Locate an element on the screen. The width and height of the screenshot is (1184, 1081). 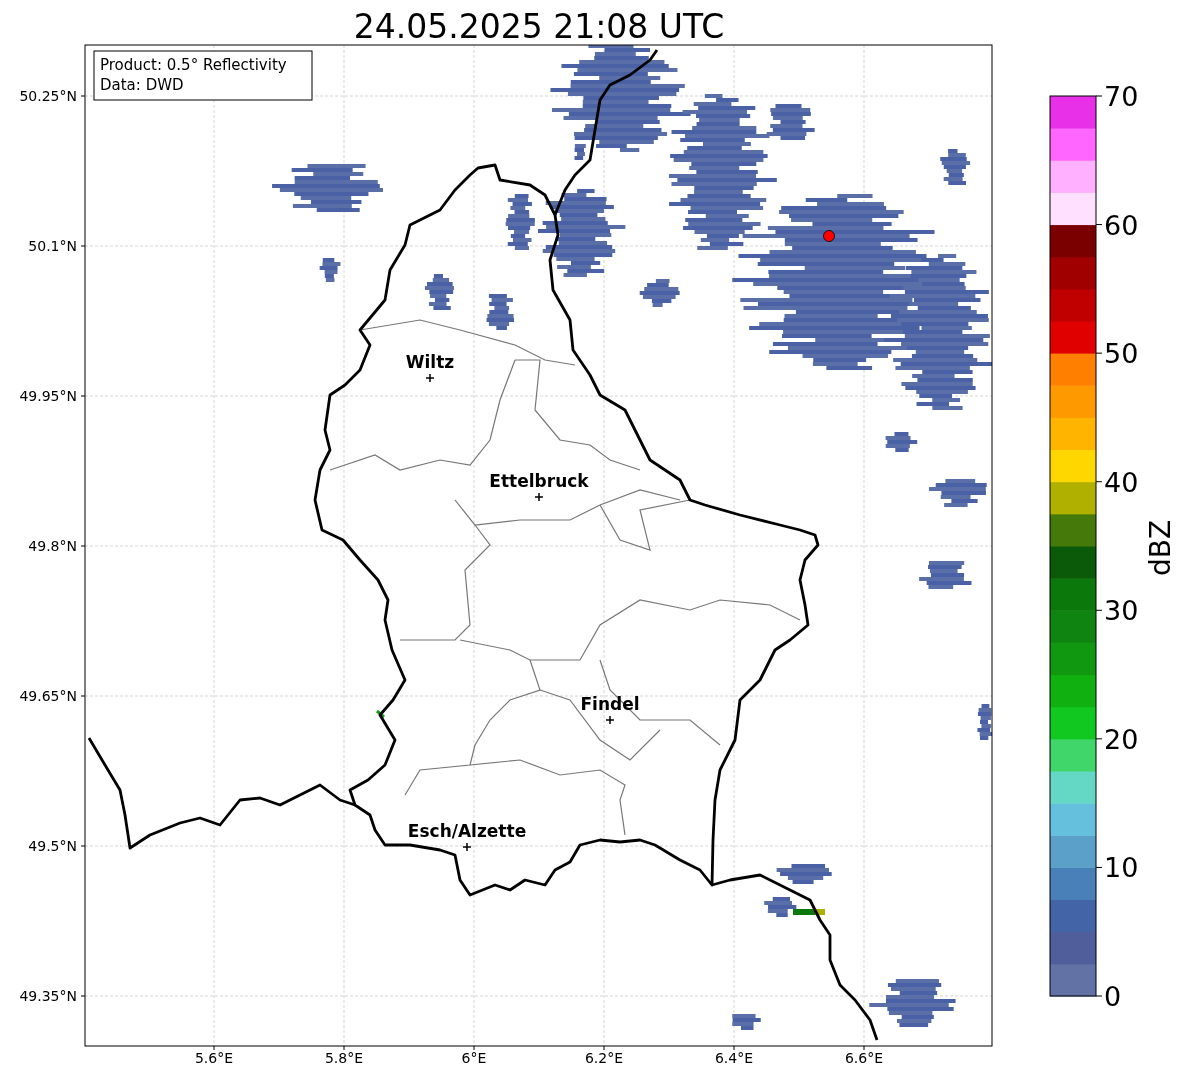
longitude-label: 6°E is located at coordinates (474, 1058).